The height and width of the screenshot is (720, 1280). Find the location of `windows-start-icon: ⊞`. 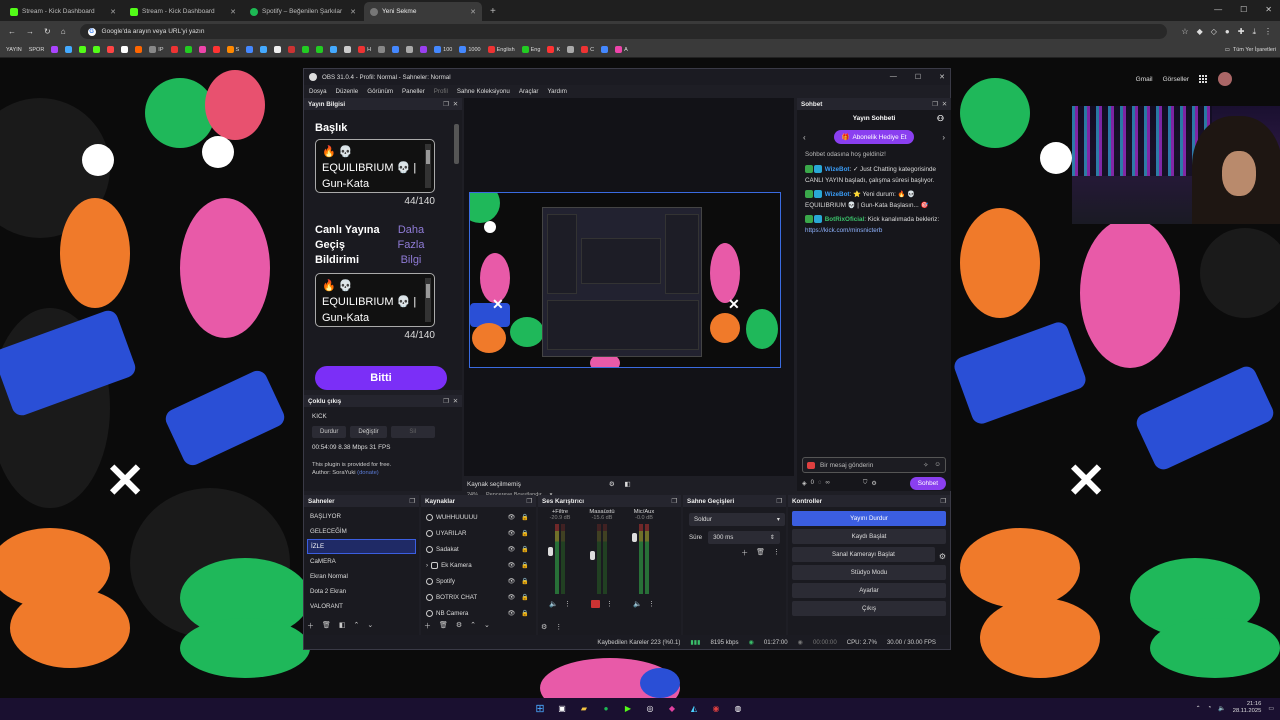

windows-start-icon: ⊞ is located at coordinates (540, 708).